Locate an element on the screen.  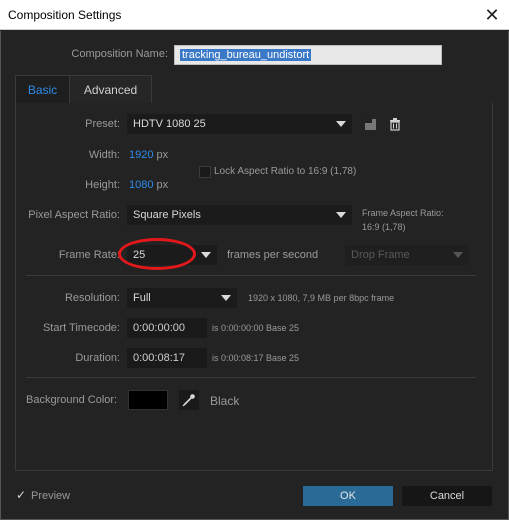
duration-value: 0:00:08:17 is located at coordinates (159, 358).